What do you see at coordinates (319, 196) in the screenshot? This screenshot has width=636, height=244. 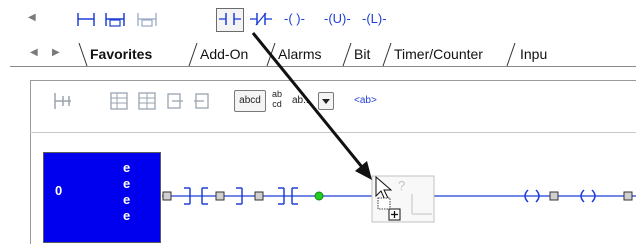 I see `insertion-point` at bounding box center [319, 196].